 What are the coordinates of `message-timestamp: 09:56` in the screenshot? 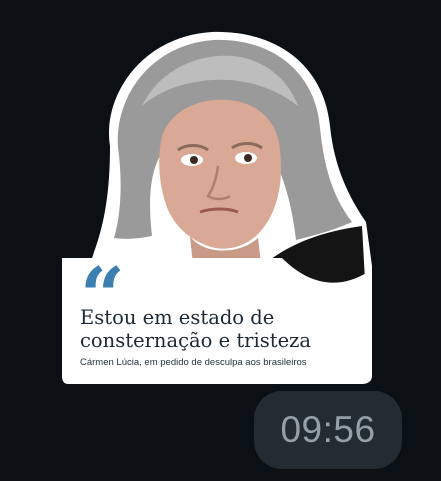 It's located at (328, 429).